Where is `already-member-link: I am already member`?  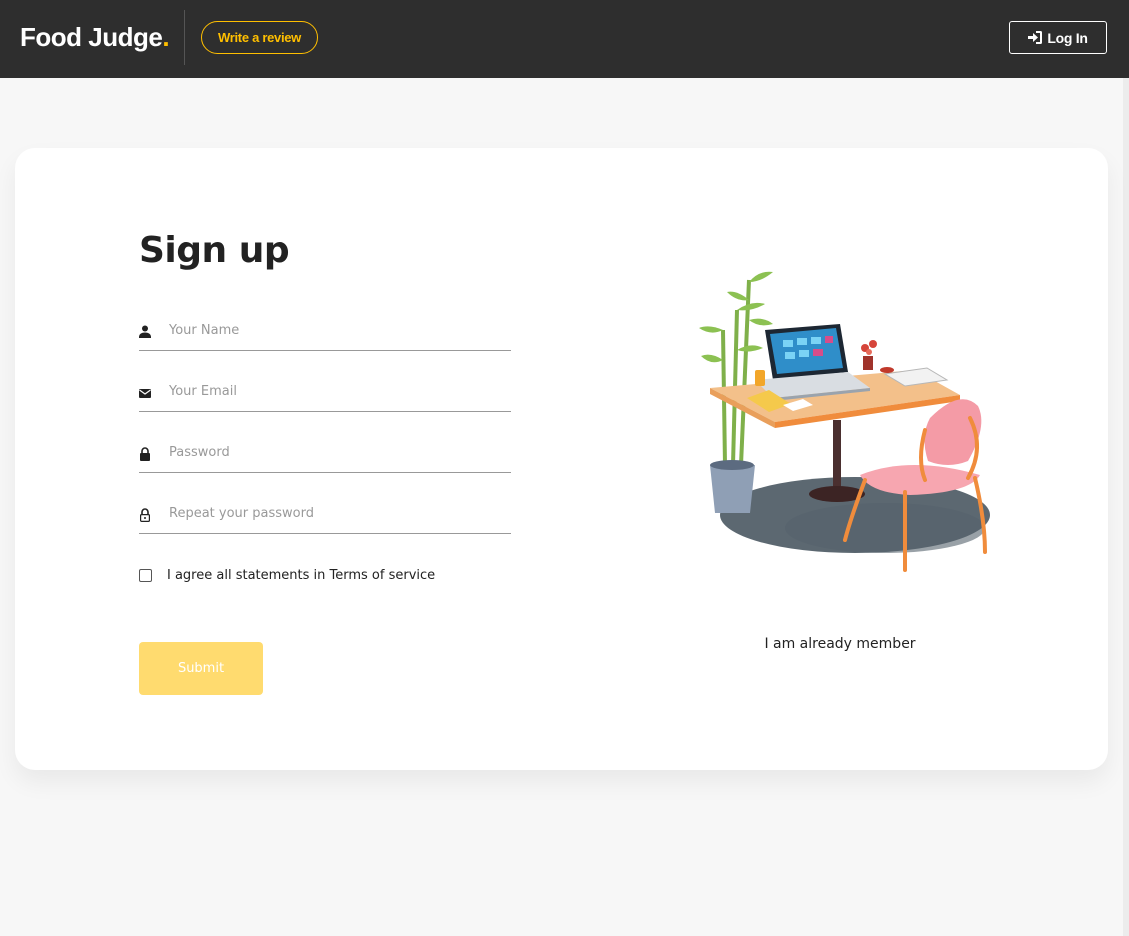
already-member-link: I am already member is located at coordinates (840, 644).